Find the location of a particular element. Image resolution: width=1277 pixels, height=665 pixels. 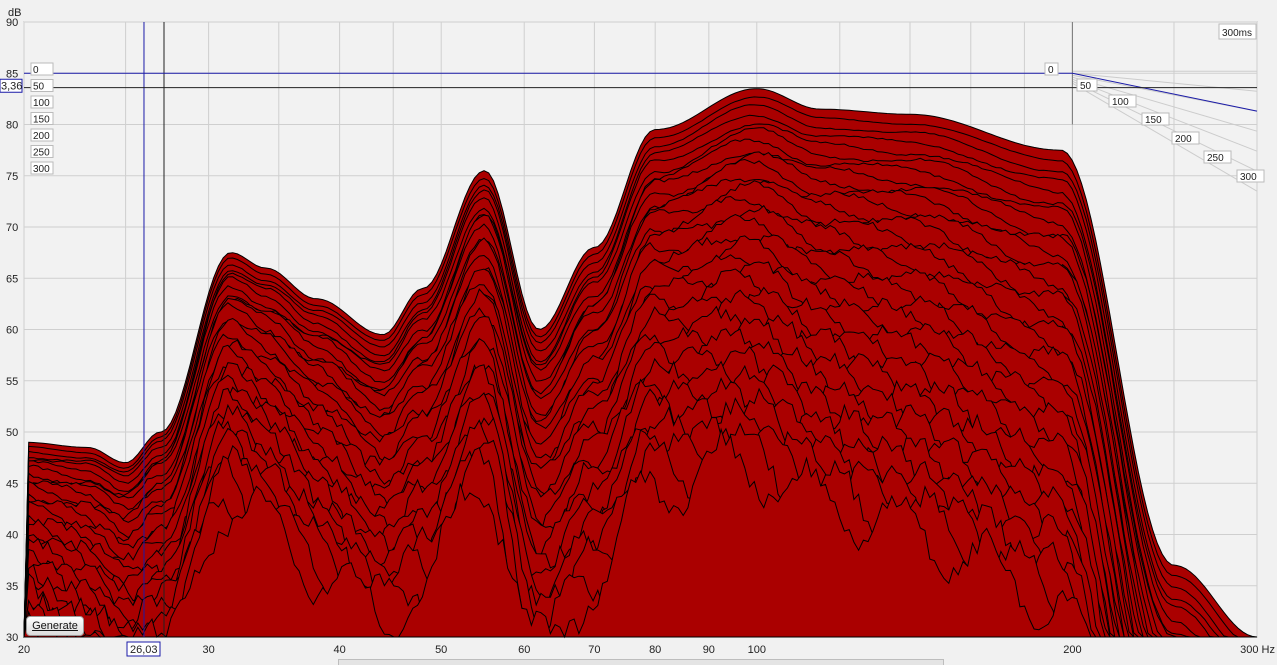

horizontal-scrollbar is located at coordinates (641, 662).